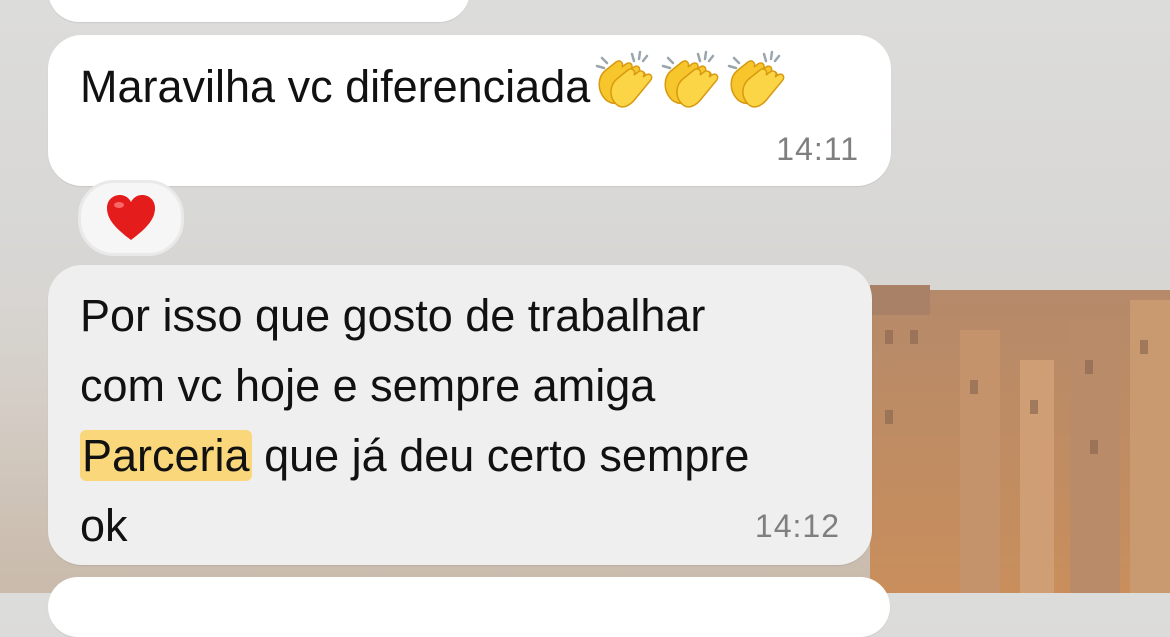  I want to click on next-message-bubble, so click(469, 607).